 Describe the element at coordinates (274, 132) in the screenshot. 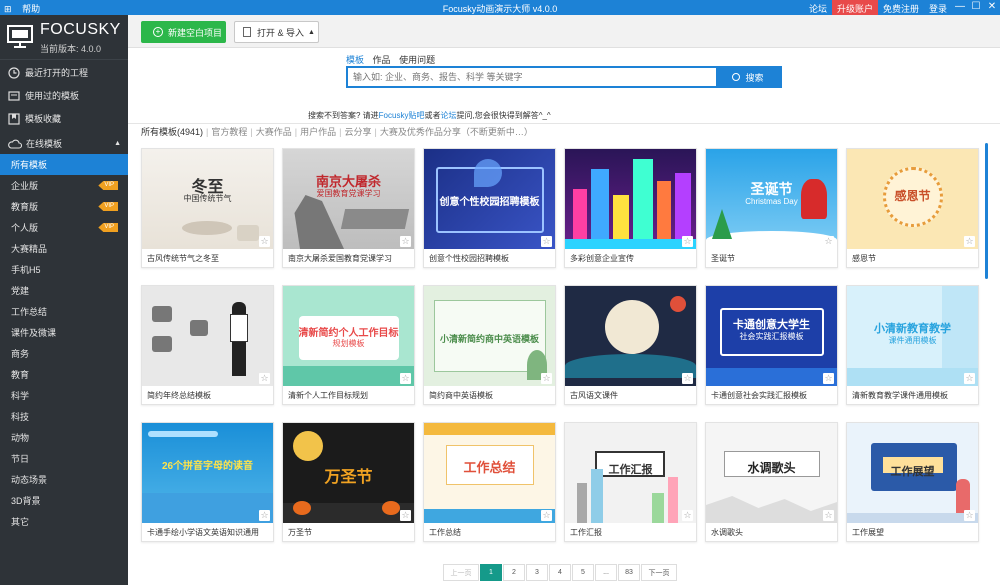

I see `filter-contest-works: 大赛作品` at that location.